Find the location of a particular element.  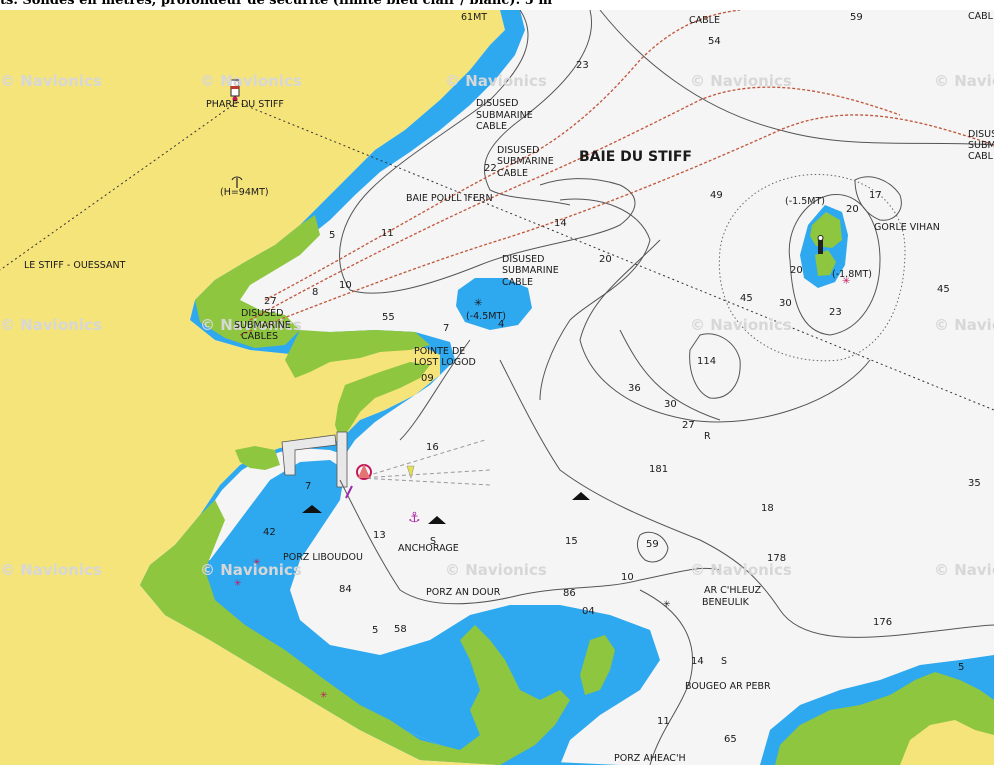

svg-text: 15 is located at coordinates (571, 541).